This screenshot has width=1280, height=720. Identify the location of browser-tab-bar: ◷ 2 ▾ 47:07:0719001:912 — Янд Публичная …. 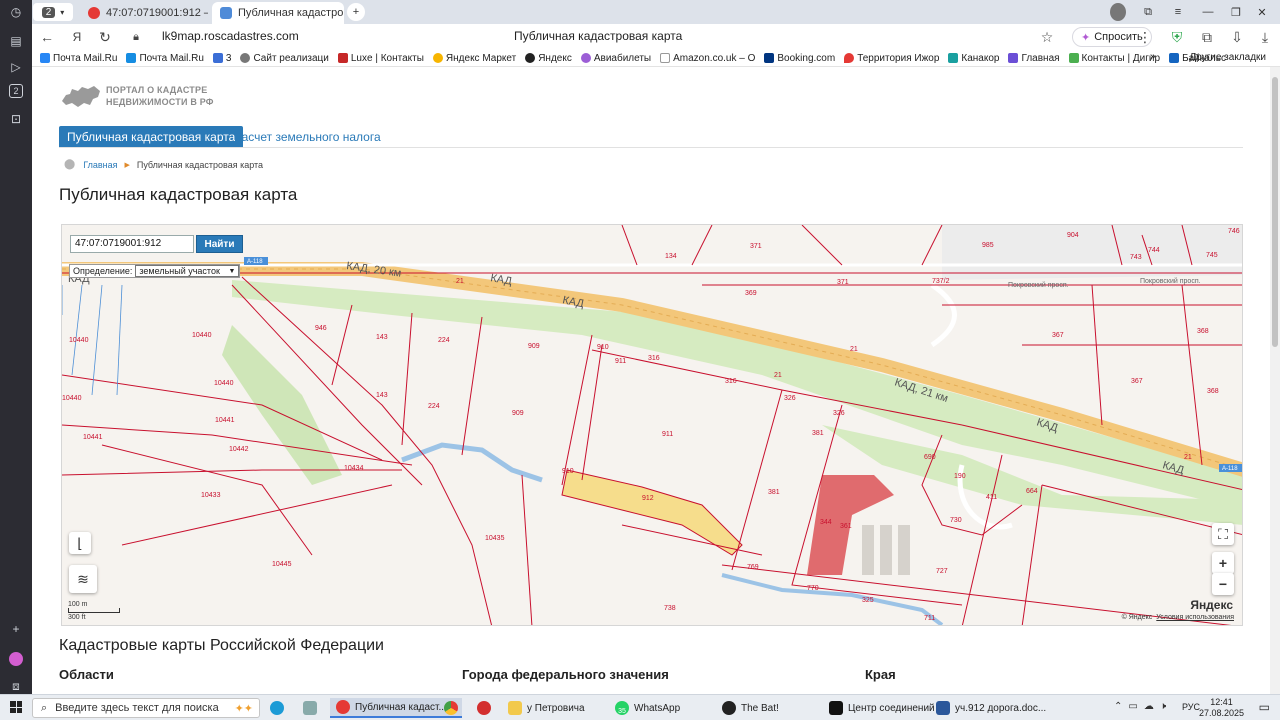
(640, 12).